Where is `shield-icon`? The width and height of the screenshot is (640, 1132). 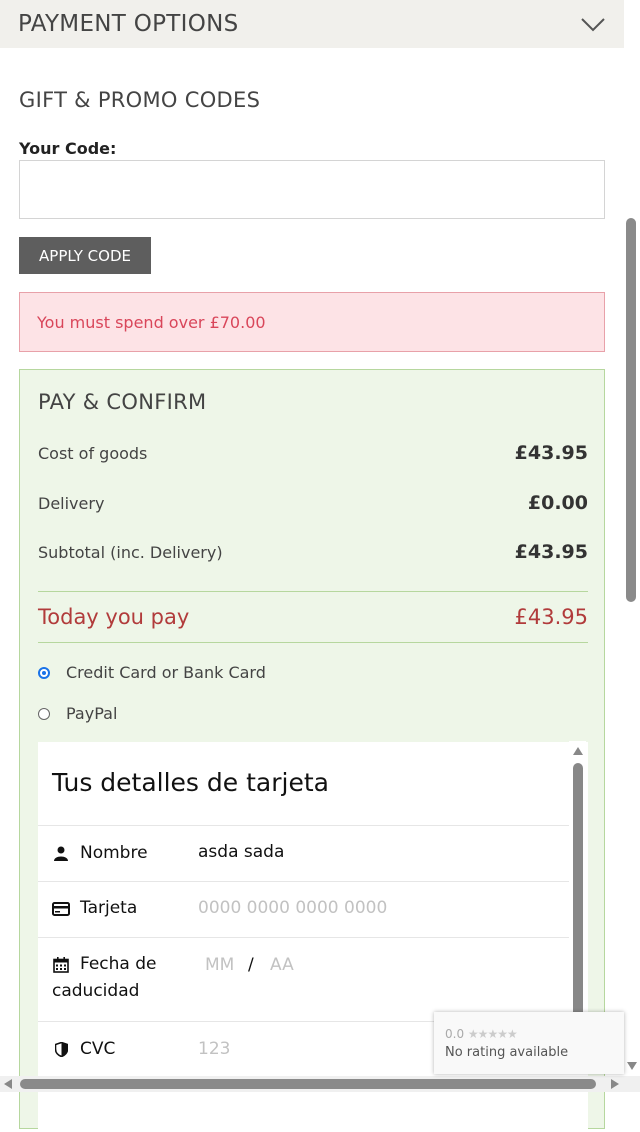 shield-icon is located at coordinates (61, 1049).